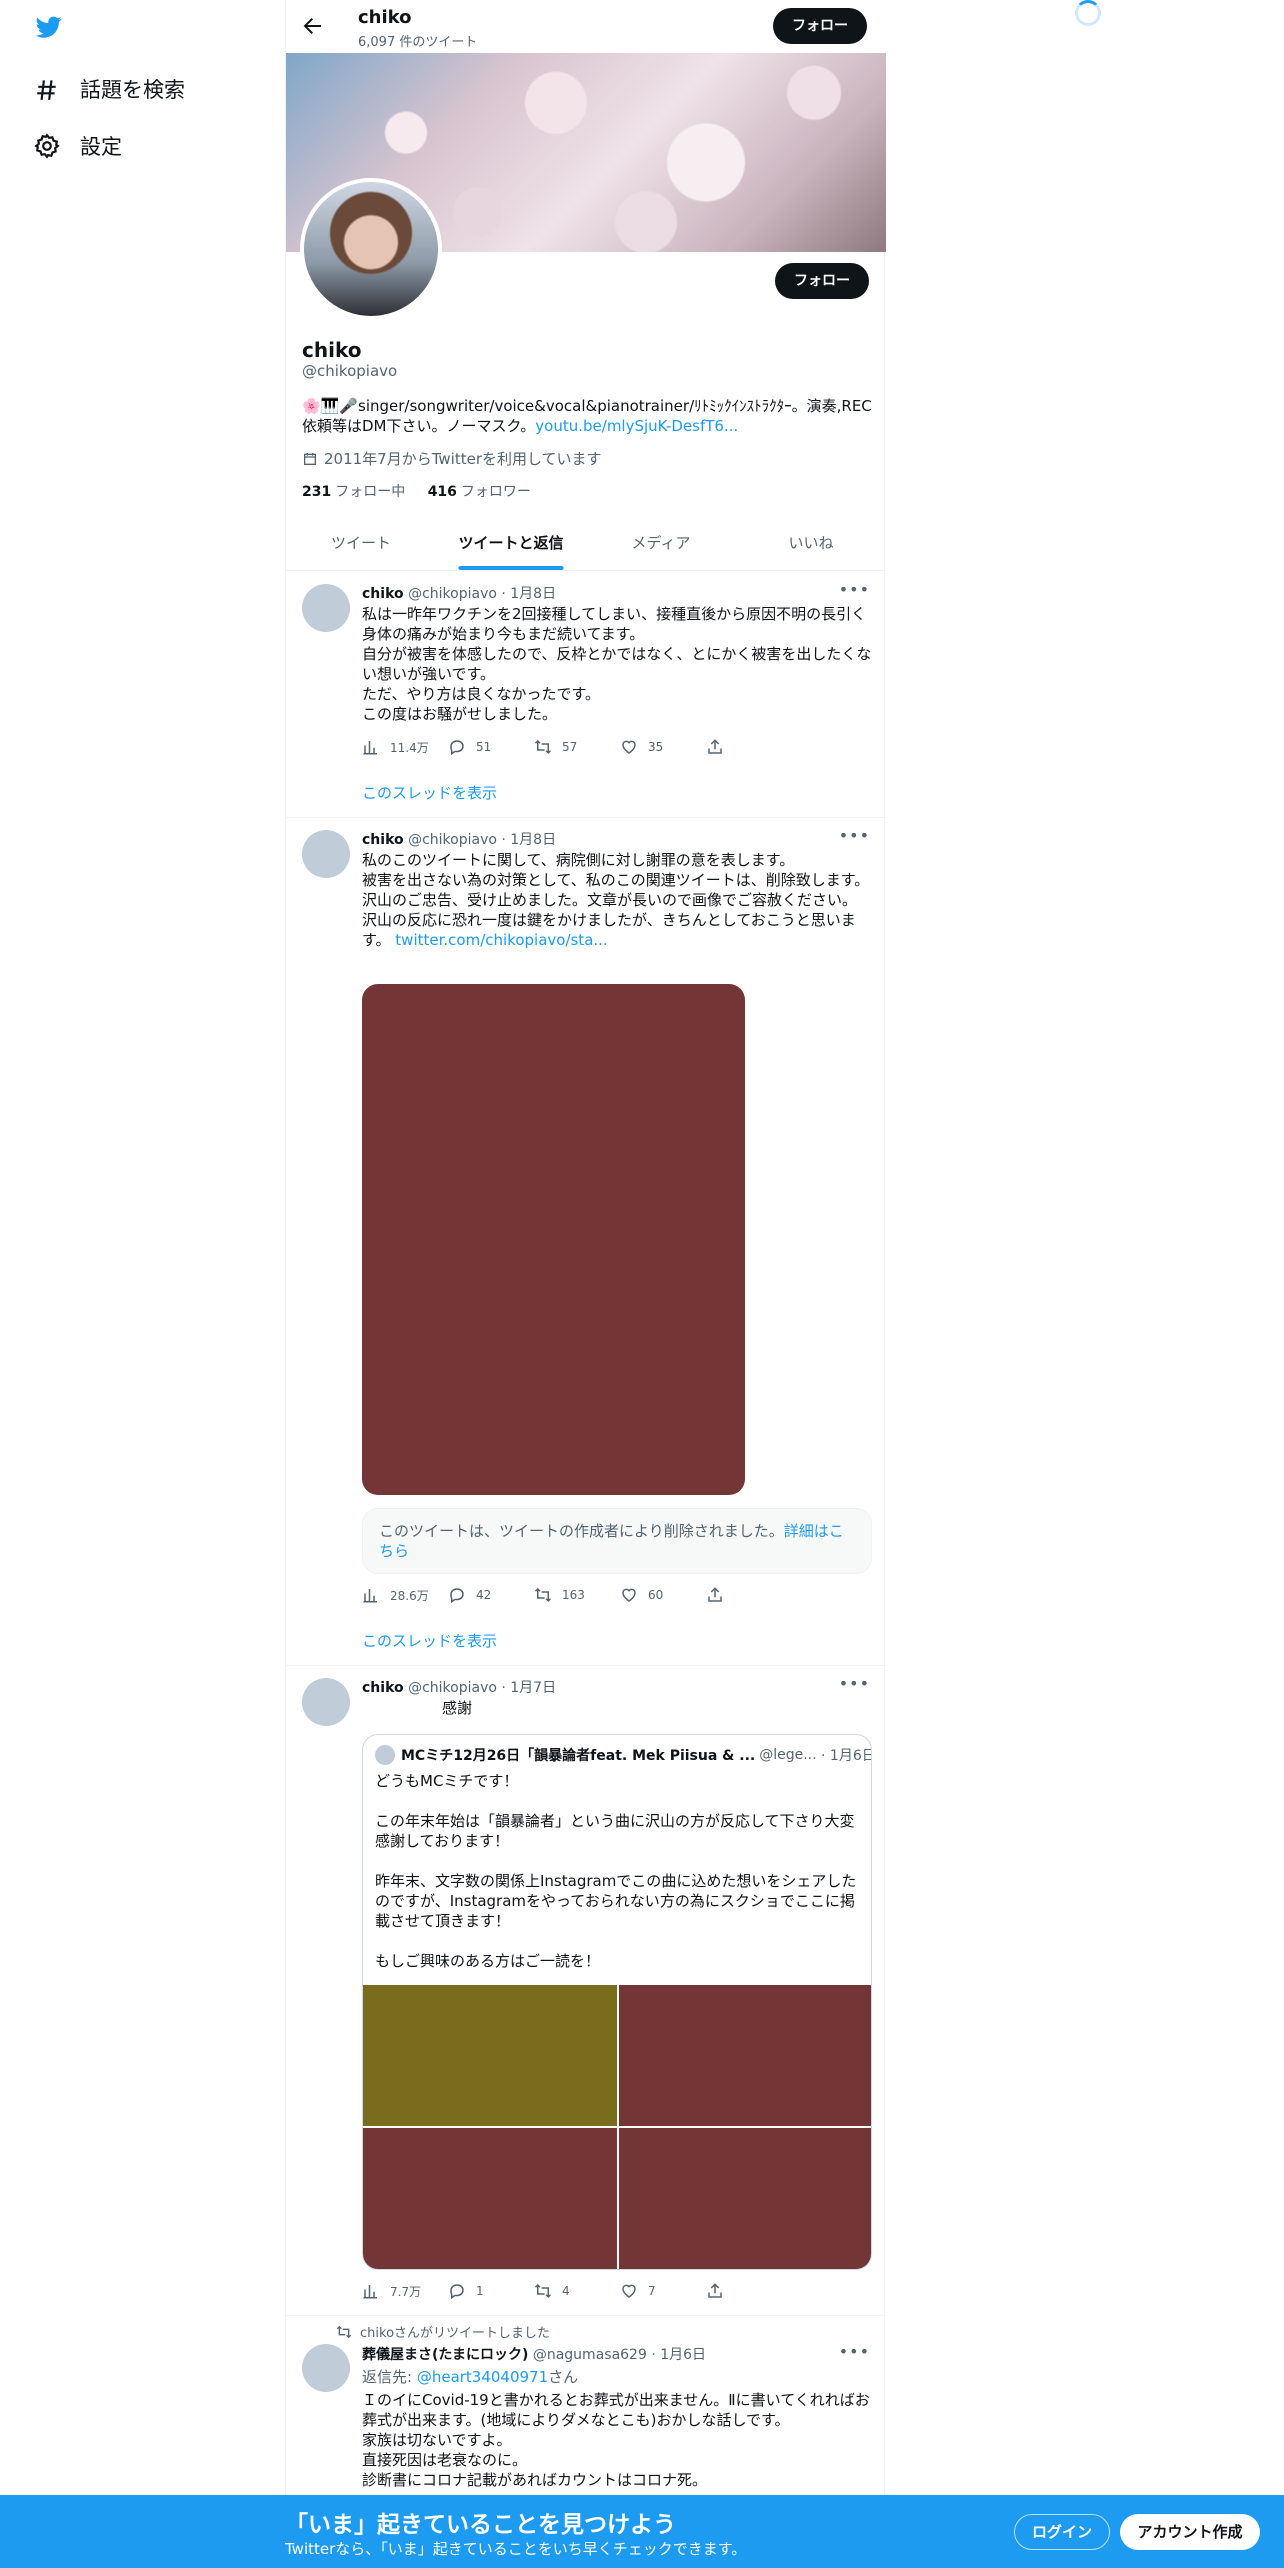 The height and width of the screenshot is (2568, 1284). I want to click on signup-banner-title: 「いま」起きていることを見つけよう, so click(480, 2525).